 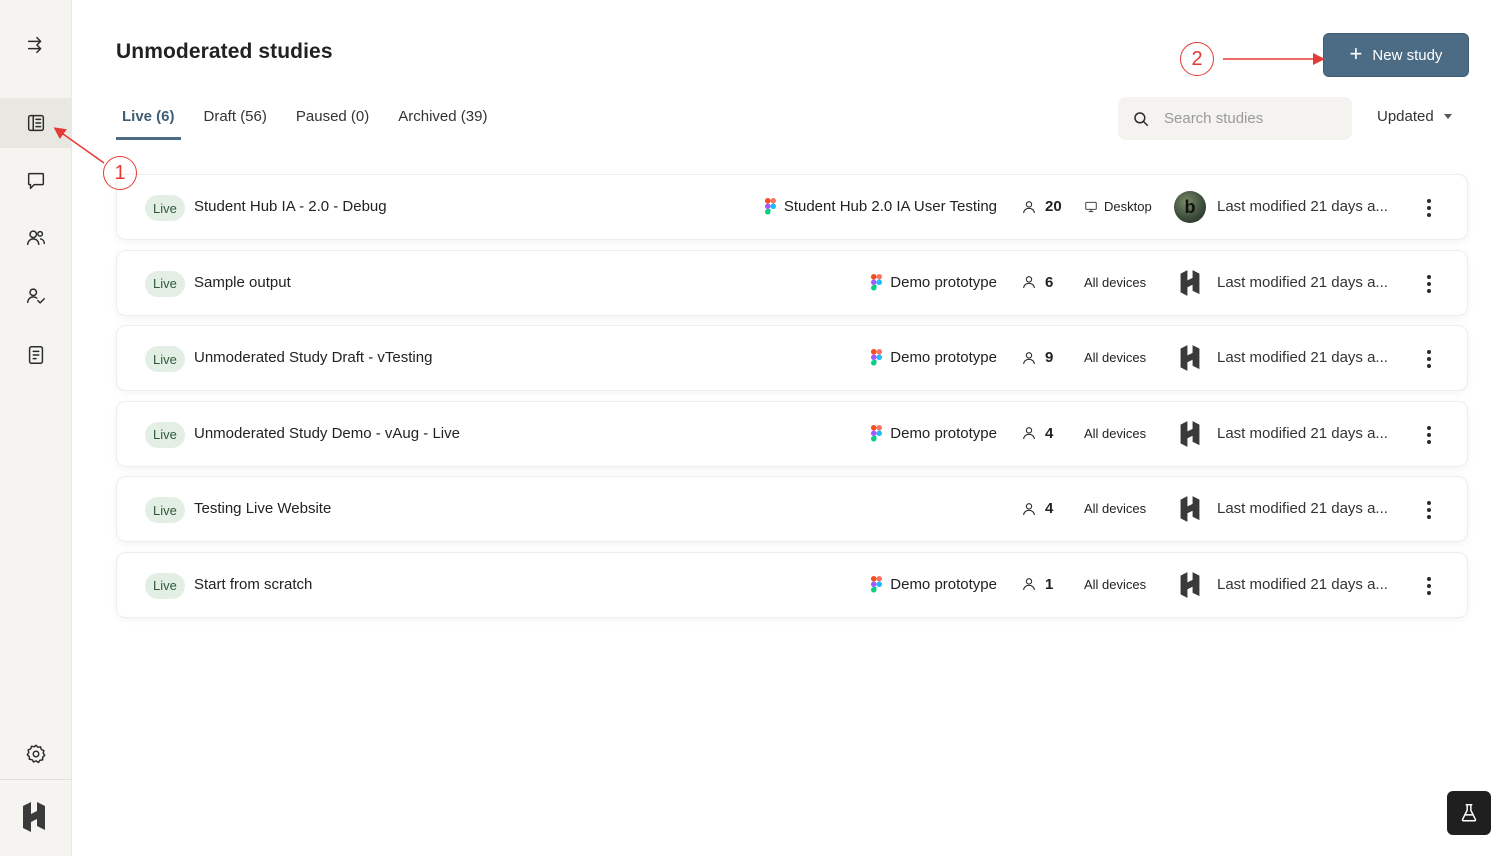 What do you see at coordinates (327, 433) in the screenshot?
I see `study-name: Unmoderated Study Demo - vAug - Live` at bounding box center [327, 433].